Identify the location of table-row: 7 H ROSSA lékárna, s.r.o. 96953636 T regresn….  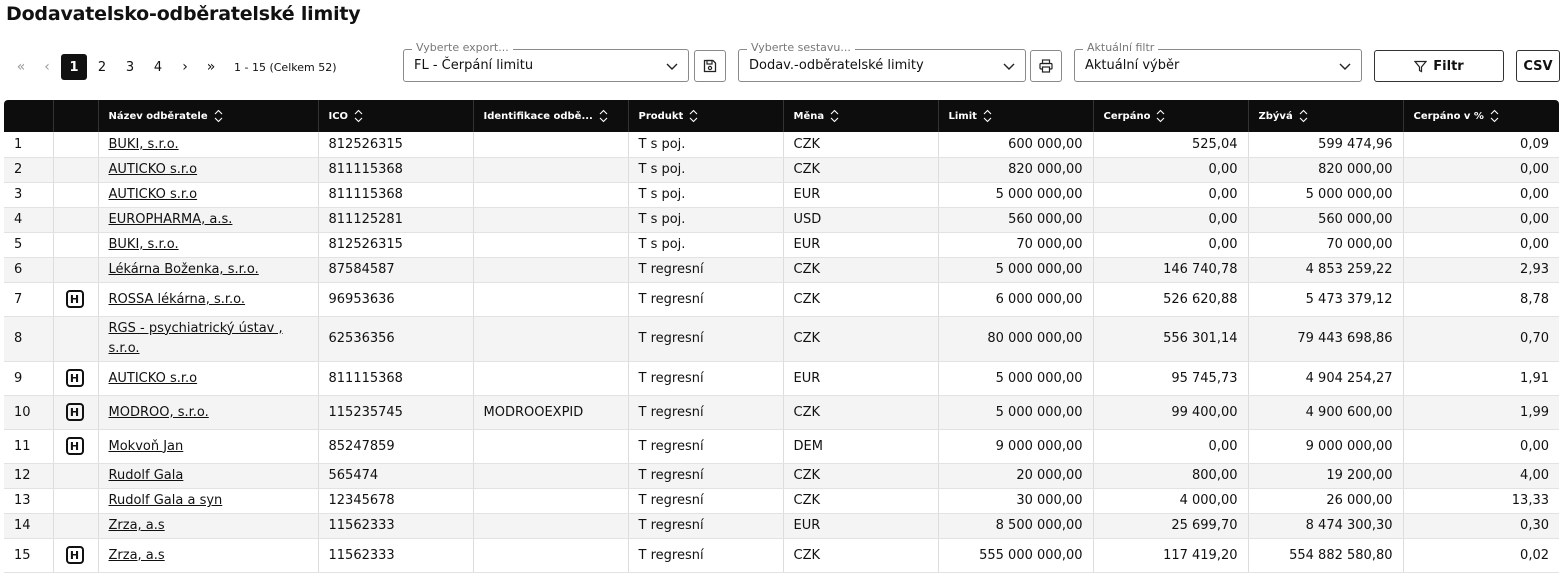
(781, 299).